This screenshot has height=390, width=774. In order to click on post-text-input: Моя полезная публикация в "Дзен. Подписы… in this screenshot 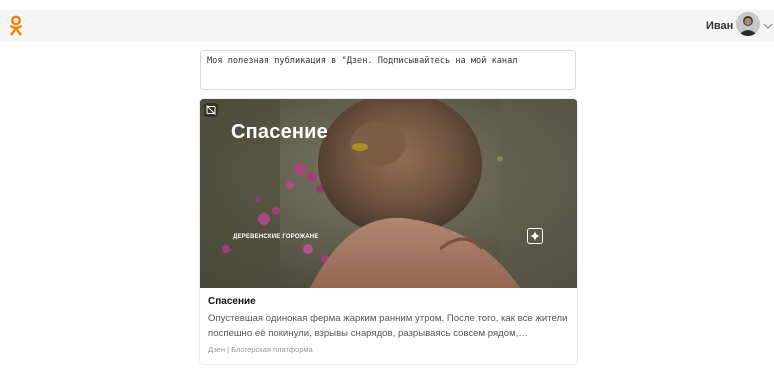, I will do `click(388, 70)`.